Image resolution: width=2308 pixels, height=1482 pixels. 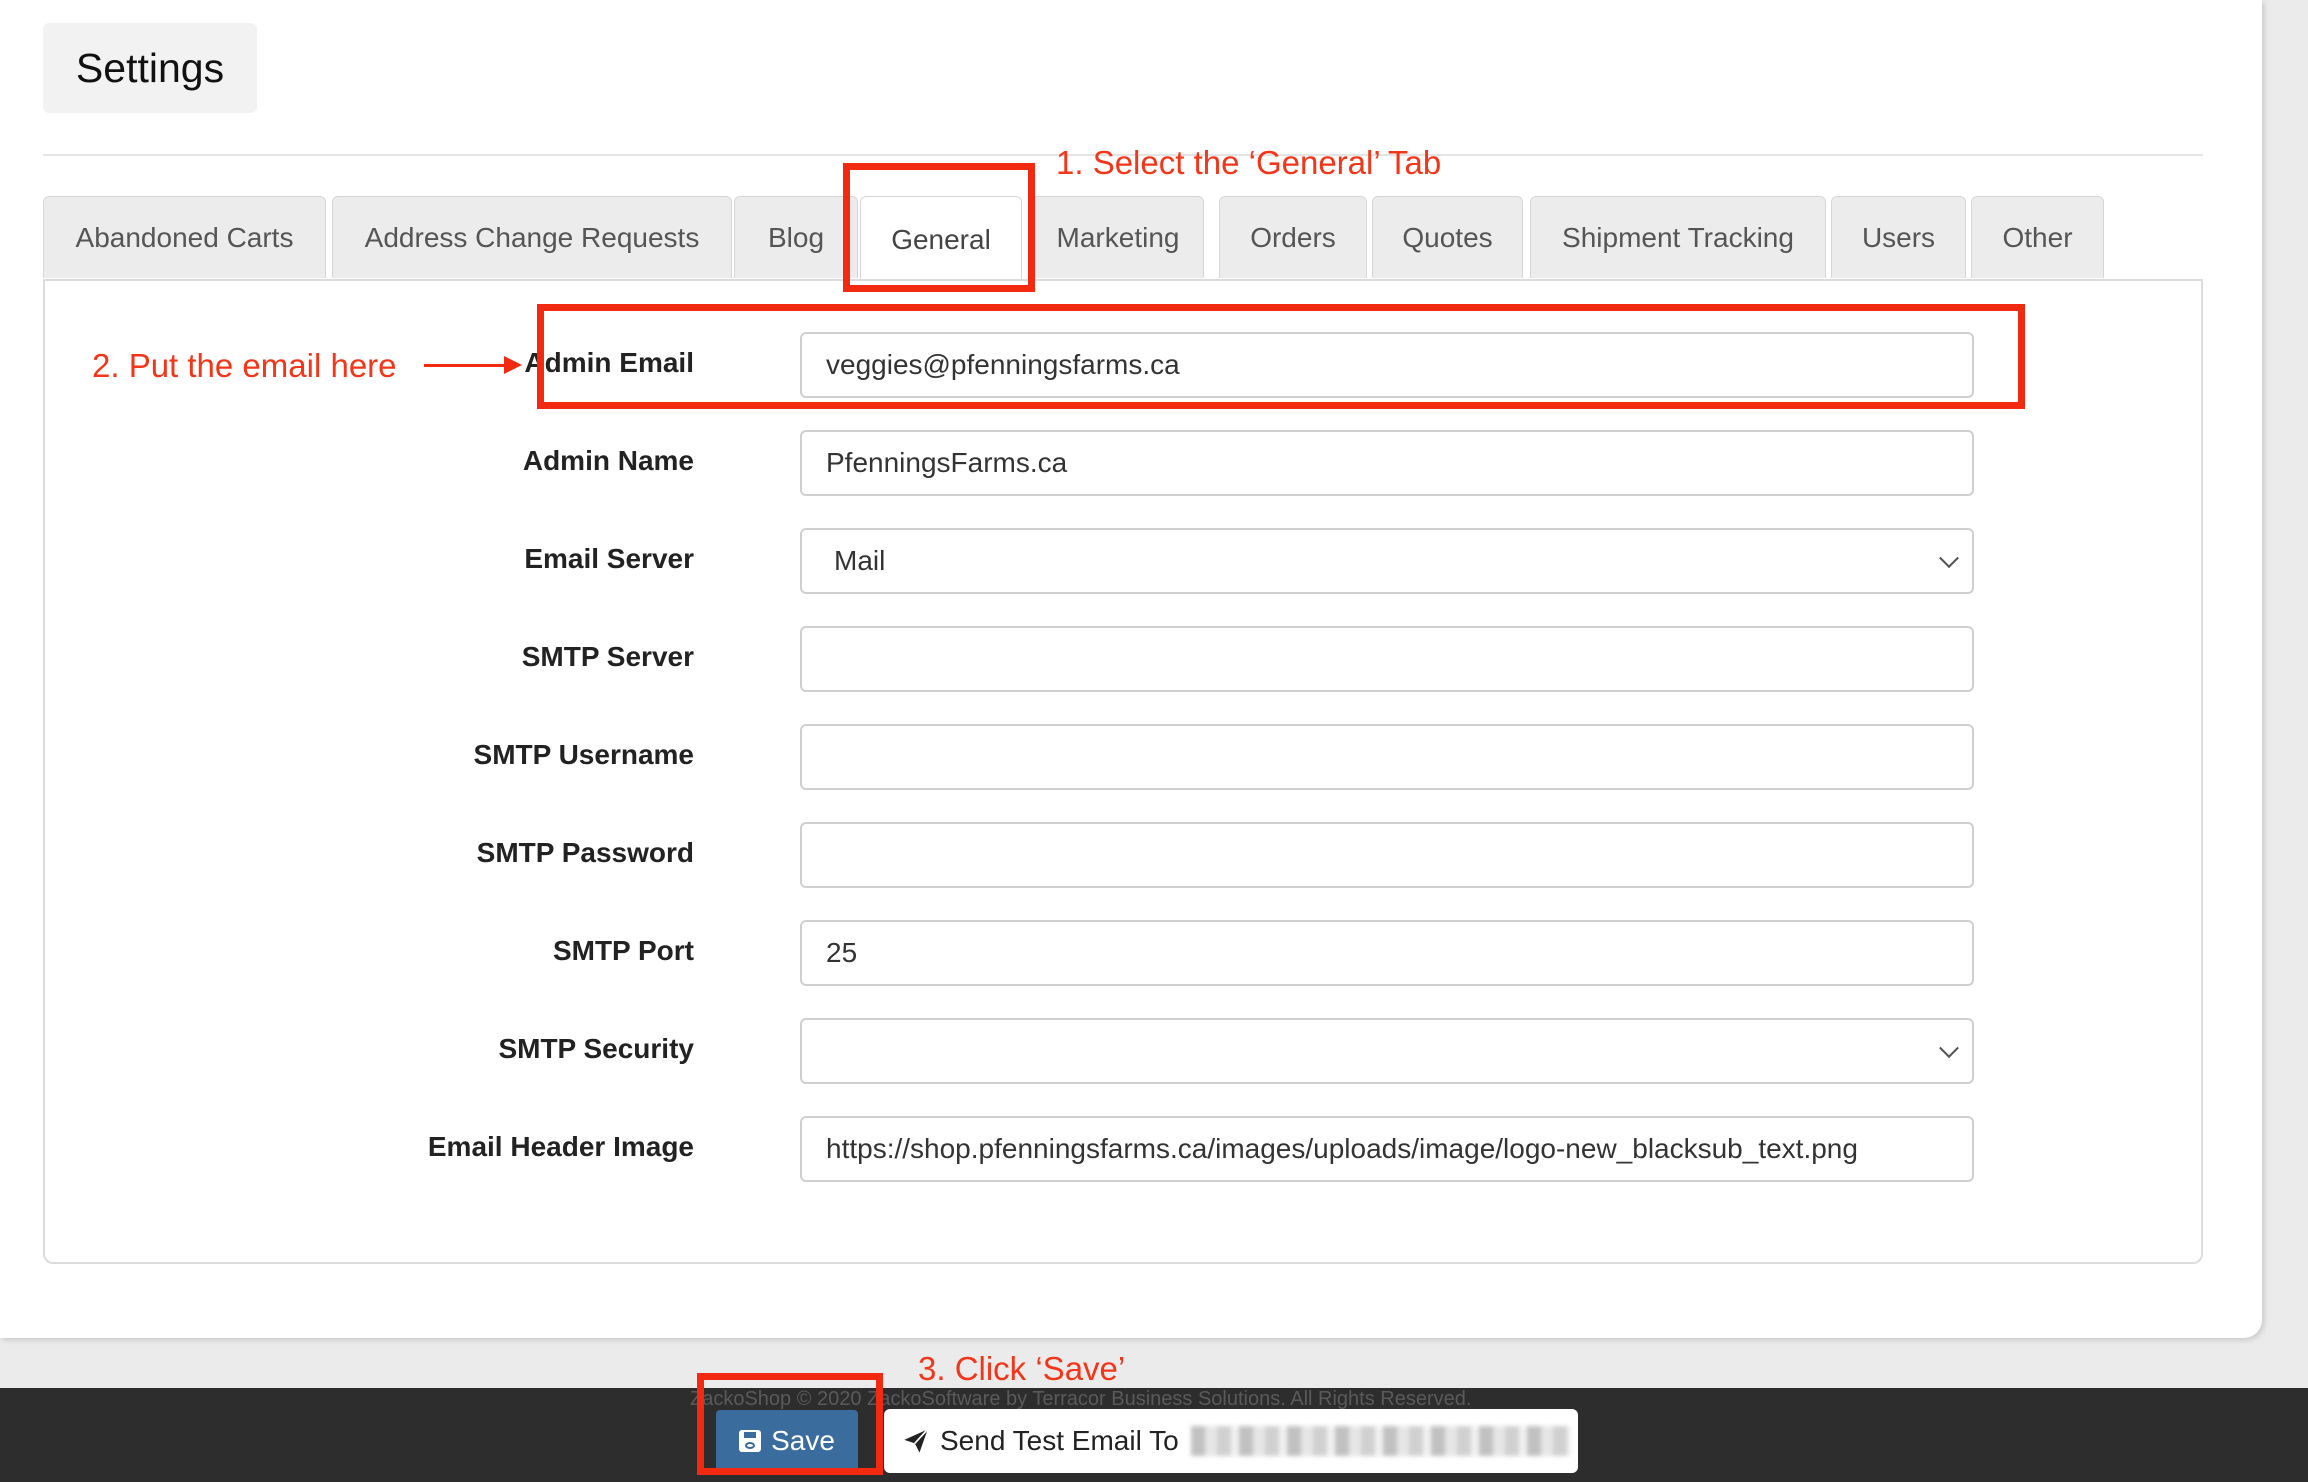 I want to click on smtp-username-input, so click(x=1387, y=757).